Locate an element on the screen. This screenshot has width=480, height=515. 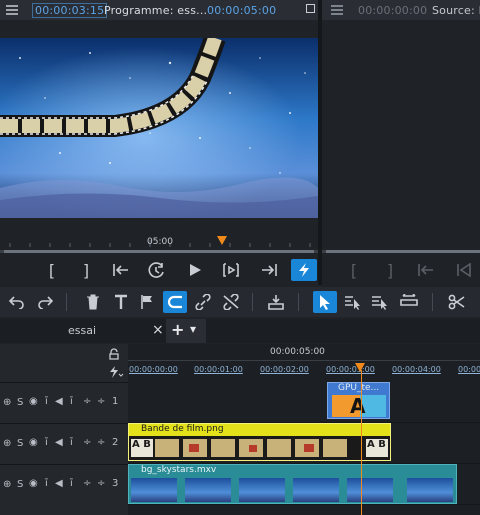
razor-tool-button is located at coordinates (457, 302).